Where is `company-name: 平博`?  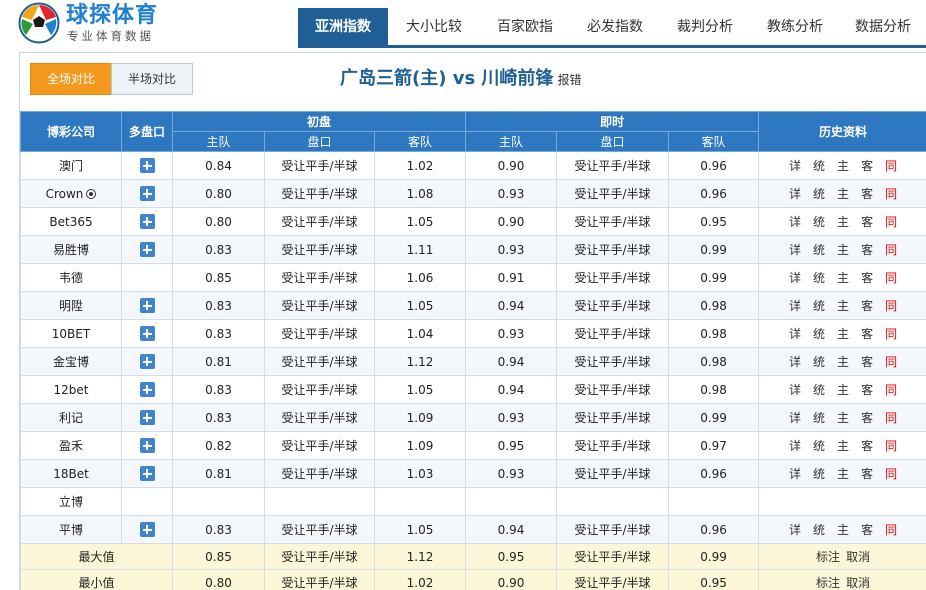 company-name: 平博 is located at coordinates (71, 530).